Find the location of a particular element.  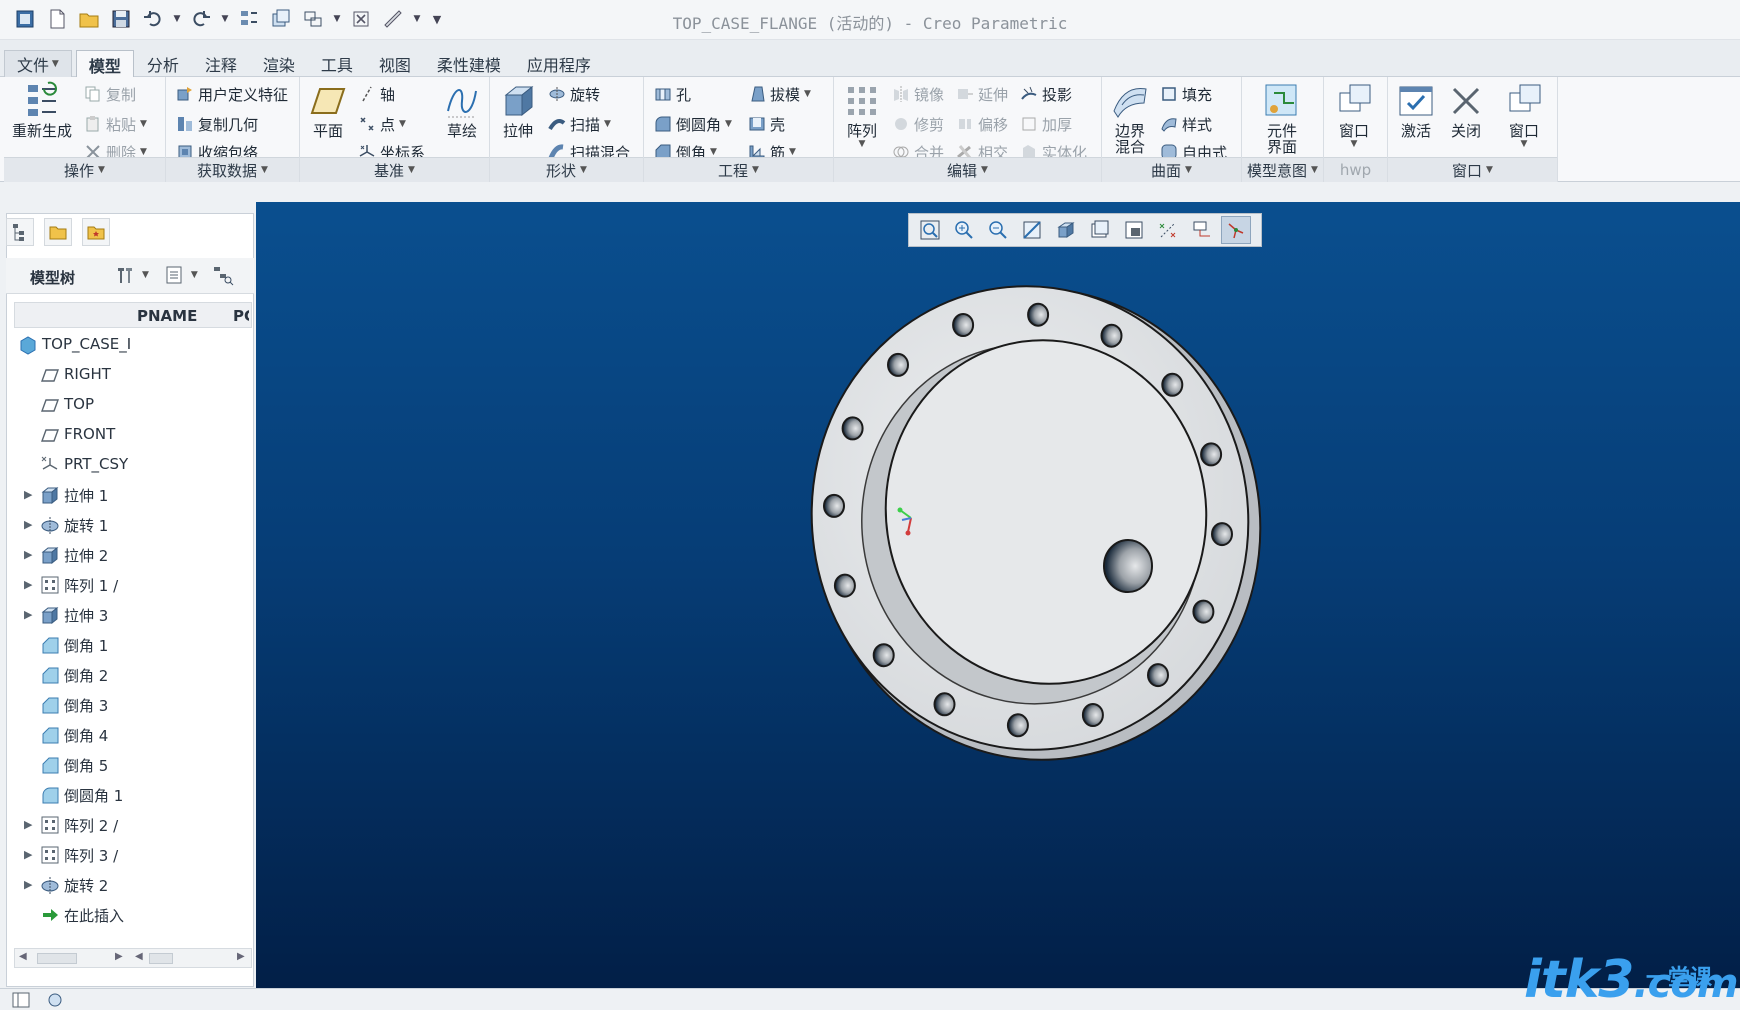

tree-item: RIGHT is located at coordinates (133, 375).